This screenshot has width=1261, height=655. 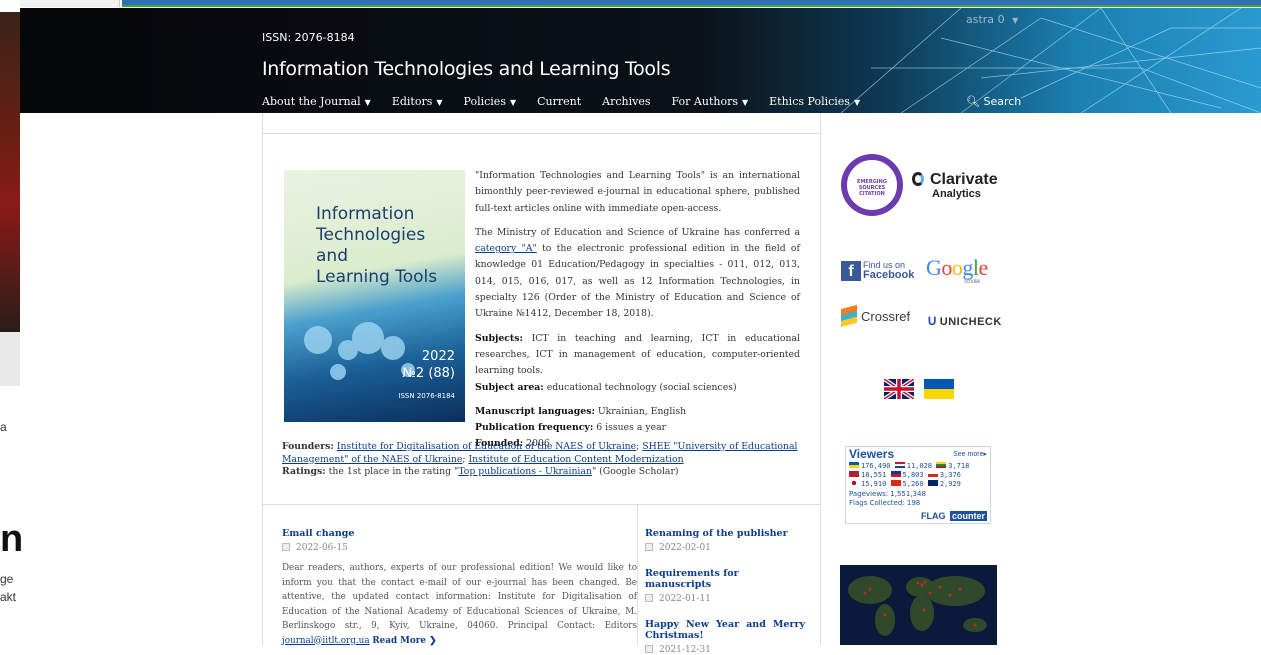 I want to click on nav-current: Current, so click(x=559, y=101).